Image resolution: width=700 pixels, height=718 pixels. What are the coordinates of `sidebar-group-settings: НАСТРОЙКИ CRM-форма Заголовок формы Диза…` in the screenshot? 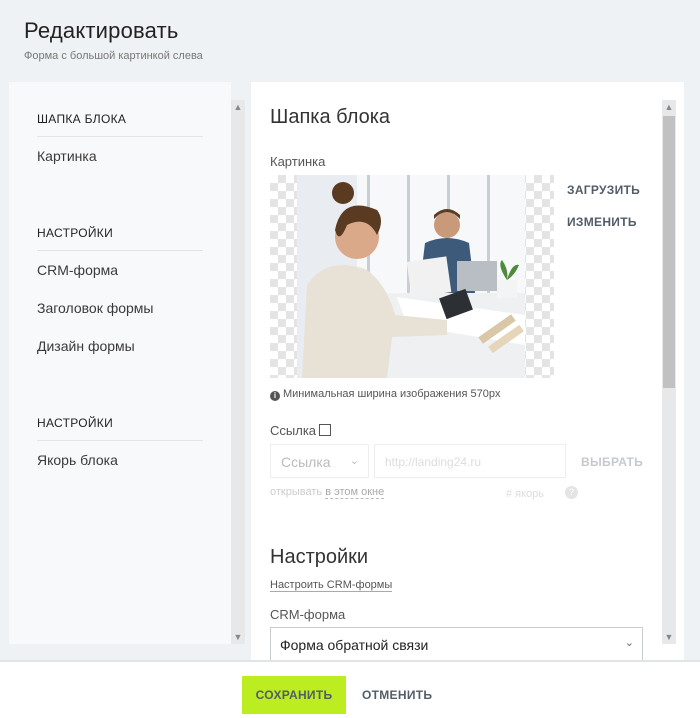 It's located at (120, 295).